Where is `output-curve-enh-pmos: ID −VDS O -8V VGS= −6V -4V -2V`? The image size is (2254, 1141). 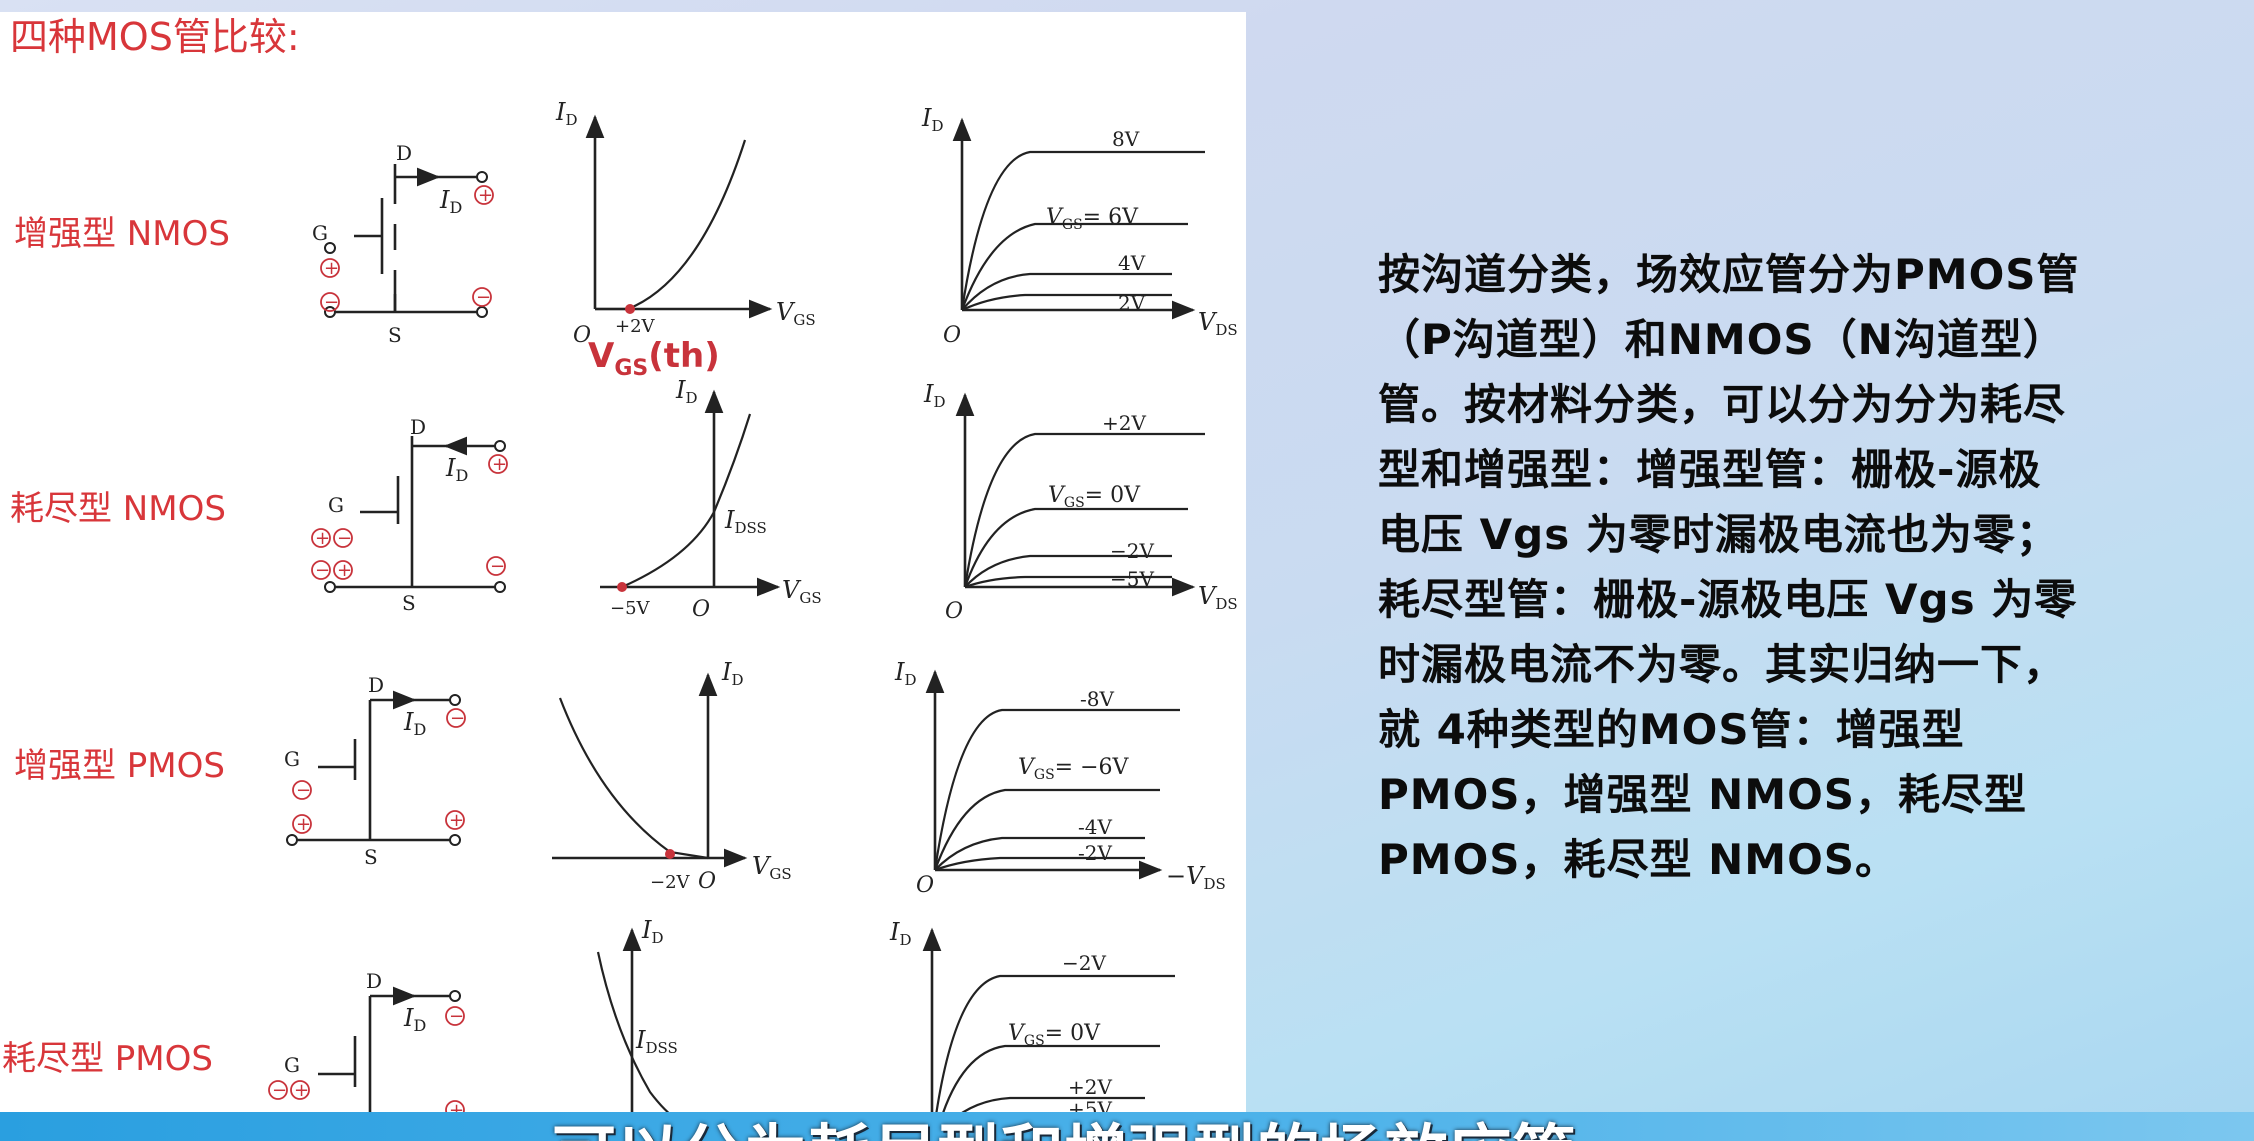
output-curve-enh-pmos: ID −VDS O -8V VGS= −6V -4V -2V is located at coordinates (1060, 778).